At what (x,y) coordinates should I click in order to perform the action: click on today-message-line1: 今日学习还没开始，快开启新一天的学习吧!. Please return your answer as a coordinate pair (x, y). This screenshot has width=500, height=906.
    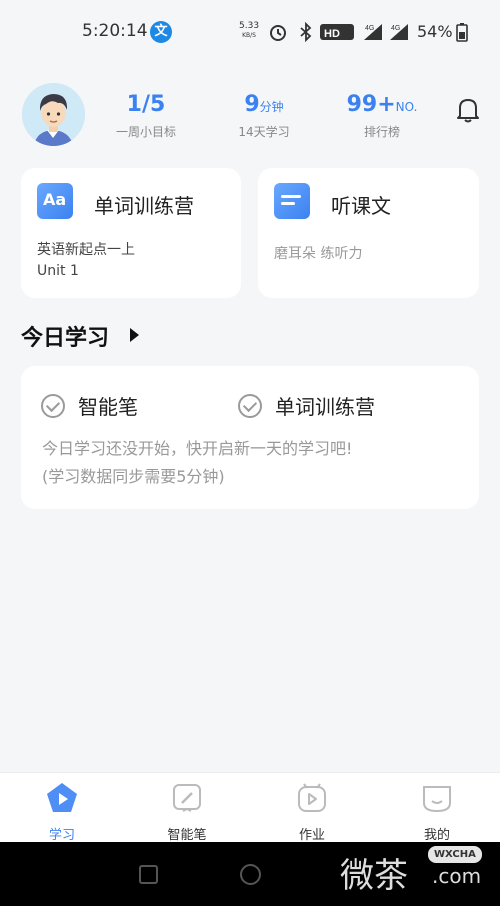
    Looking at the image, I should click on (197, 448).